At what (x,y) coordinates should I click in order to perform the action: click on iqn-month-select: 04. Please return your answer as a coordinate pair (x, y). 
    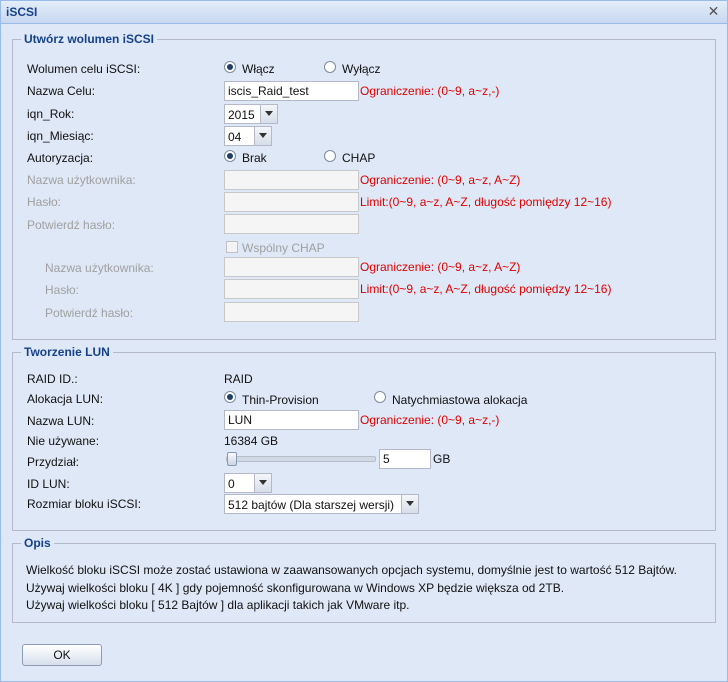
    Looking at the image, I should click on (248, 136).